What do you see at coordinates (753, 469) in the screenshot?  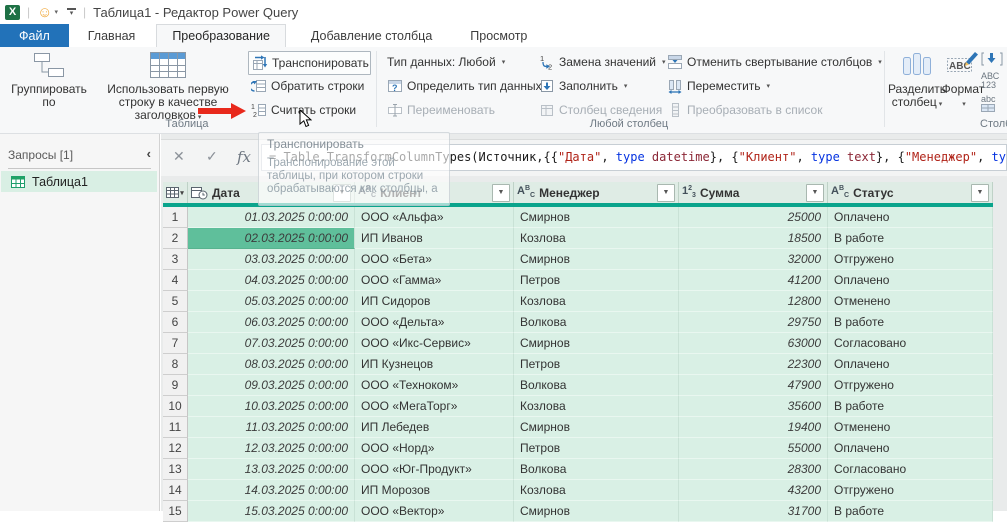 I see `cell-sum: 28300` at bounding box center [753, 469].